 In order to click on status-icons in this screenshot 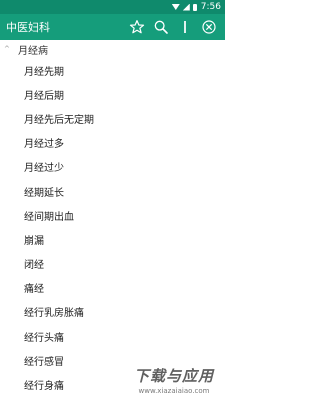, I will do `click(184, 7)`.